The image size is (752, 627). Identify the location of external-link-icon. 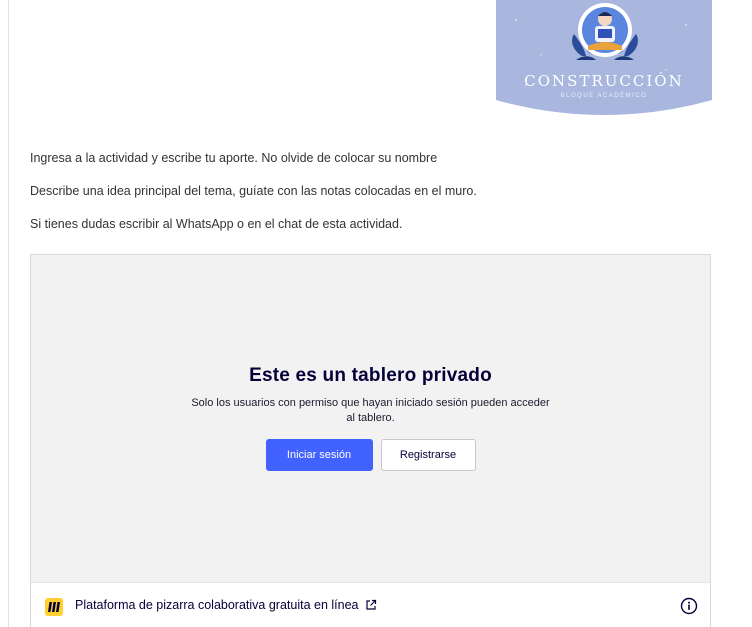
(370, 604).